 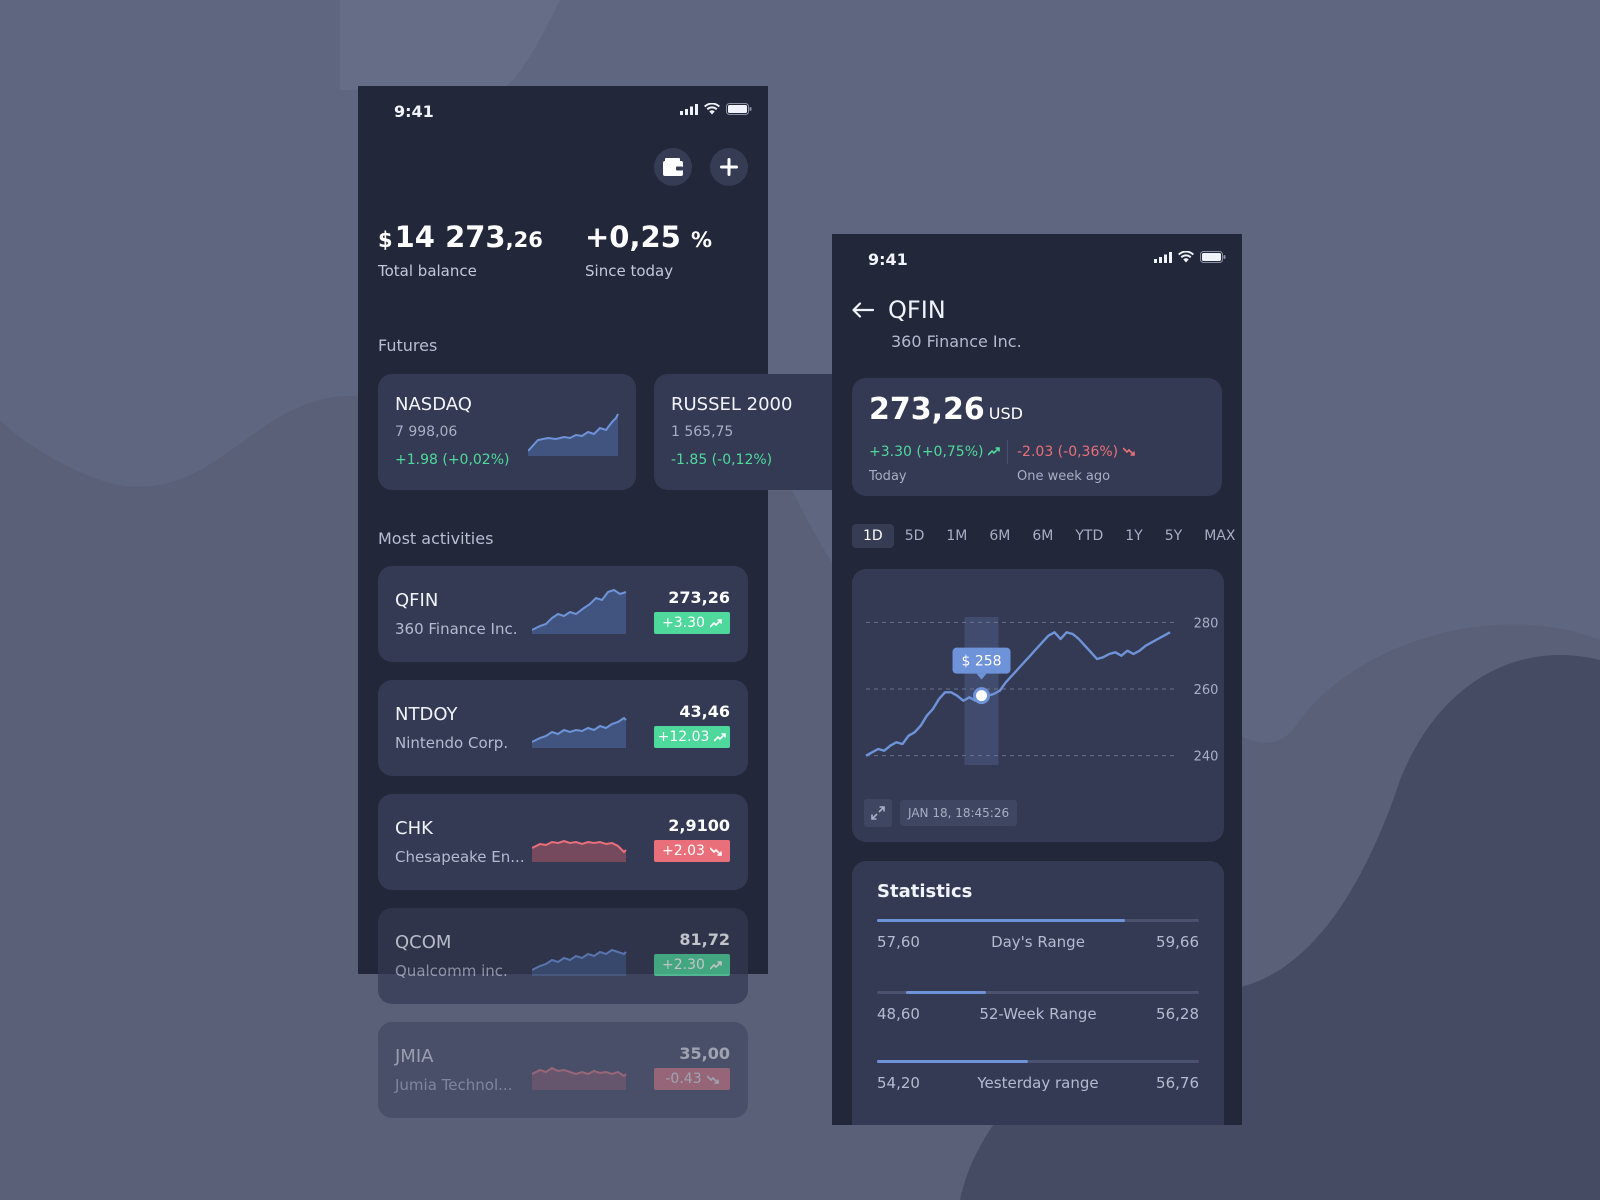 I want to click on tab-range: YTD, so click(x=1089, y=536).